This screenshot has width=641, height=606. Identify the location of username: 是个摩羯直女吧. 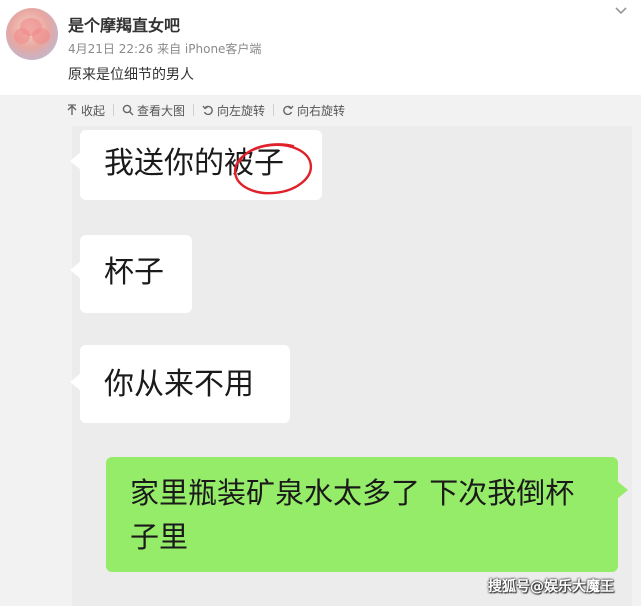
(124, 24).